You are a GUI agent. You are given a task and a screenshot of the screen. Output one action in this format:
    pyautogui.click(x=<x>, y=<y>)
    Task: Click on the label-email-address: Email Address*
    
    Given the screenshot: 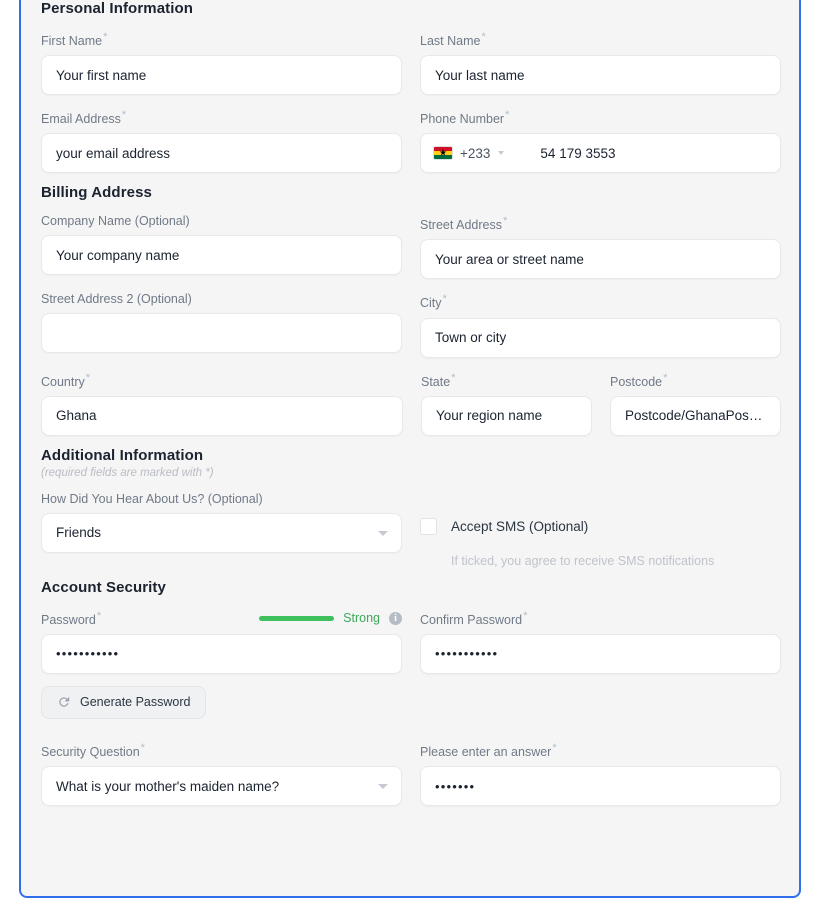 What is the action you would take?
    pyautogui.click(x=84, y=118)
    